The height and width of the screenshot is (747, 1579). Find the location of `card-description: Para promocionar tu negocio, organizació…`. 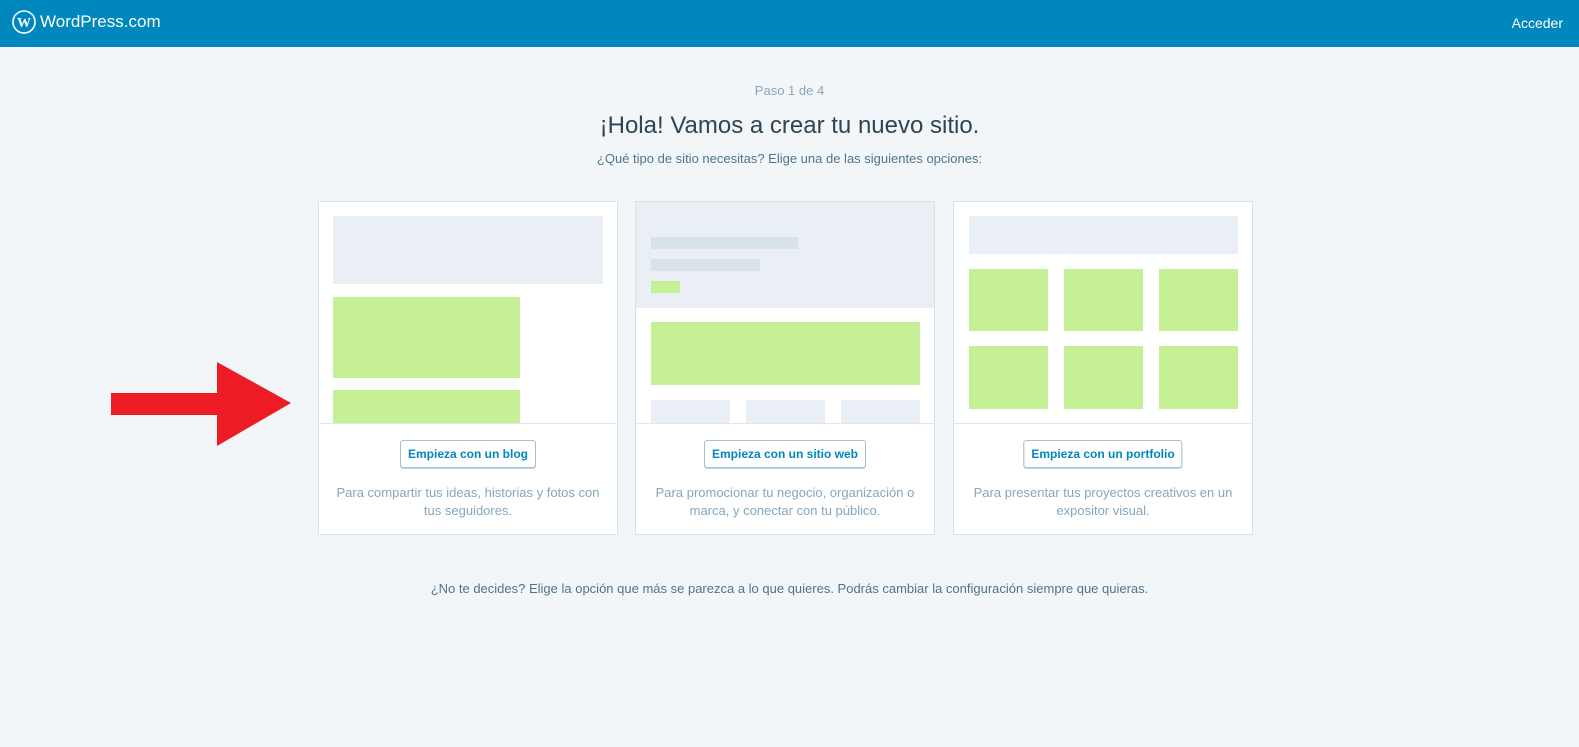

card-description: Para promocionar tu negocio, organizació… is located at coordinates (785, 501).